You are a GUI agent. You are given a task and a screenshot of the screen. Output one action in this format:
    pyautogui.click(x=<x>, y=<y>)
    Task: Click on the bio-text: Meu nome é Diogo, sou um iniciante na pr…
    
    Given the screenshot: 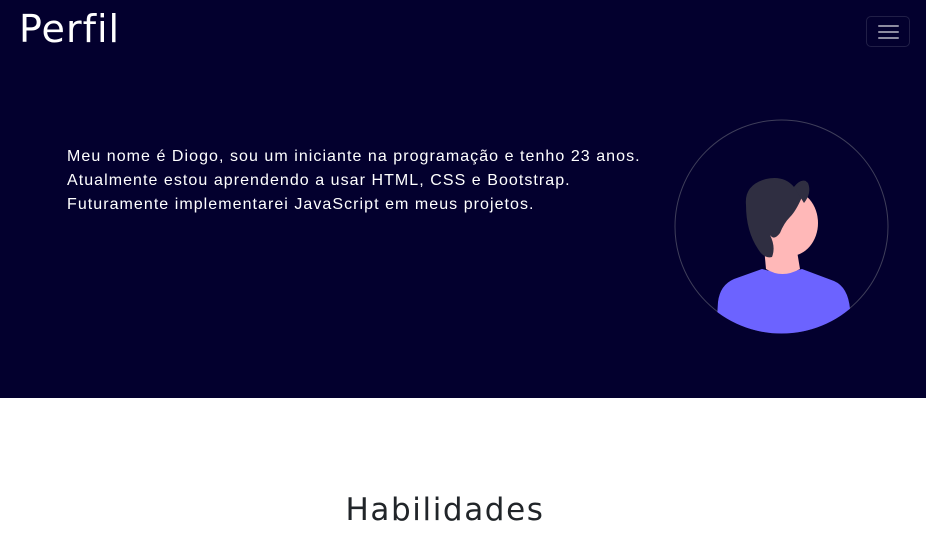 What is the action you would take?
    pyautogui.click(x=354, y=180)
    